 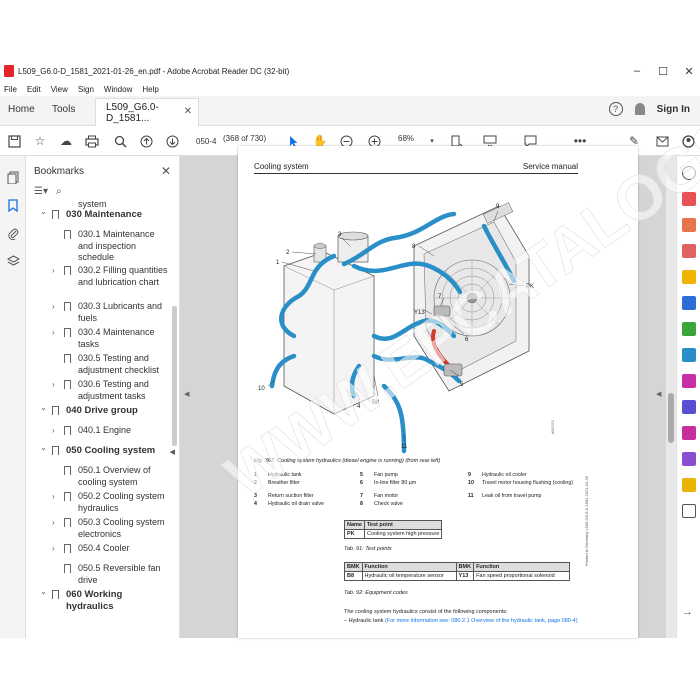 I want to click on edit-pdf-icon, so click(x=689, y=225).